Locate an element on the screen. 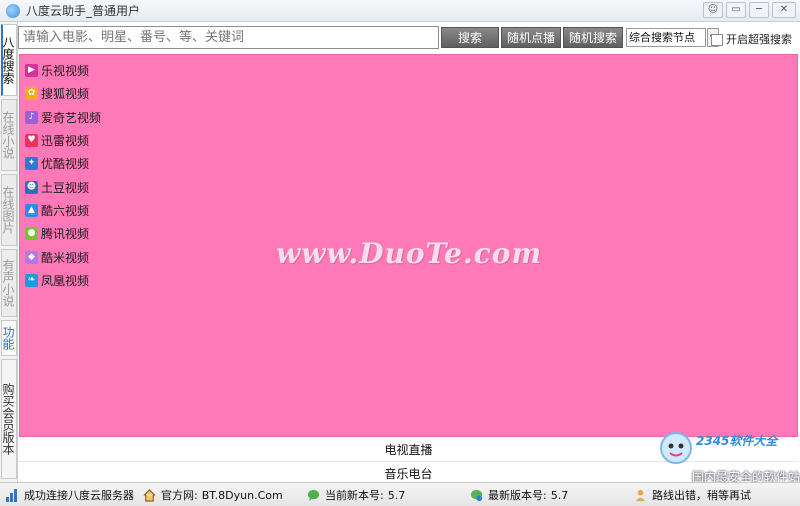  super-search-label: 开启超强搜索 is located at coordinates (759, 39).